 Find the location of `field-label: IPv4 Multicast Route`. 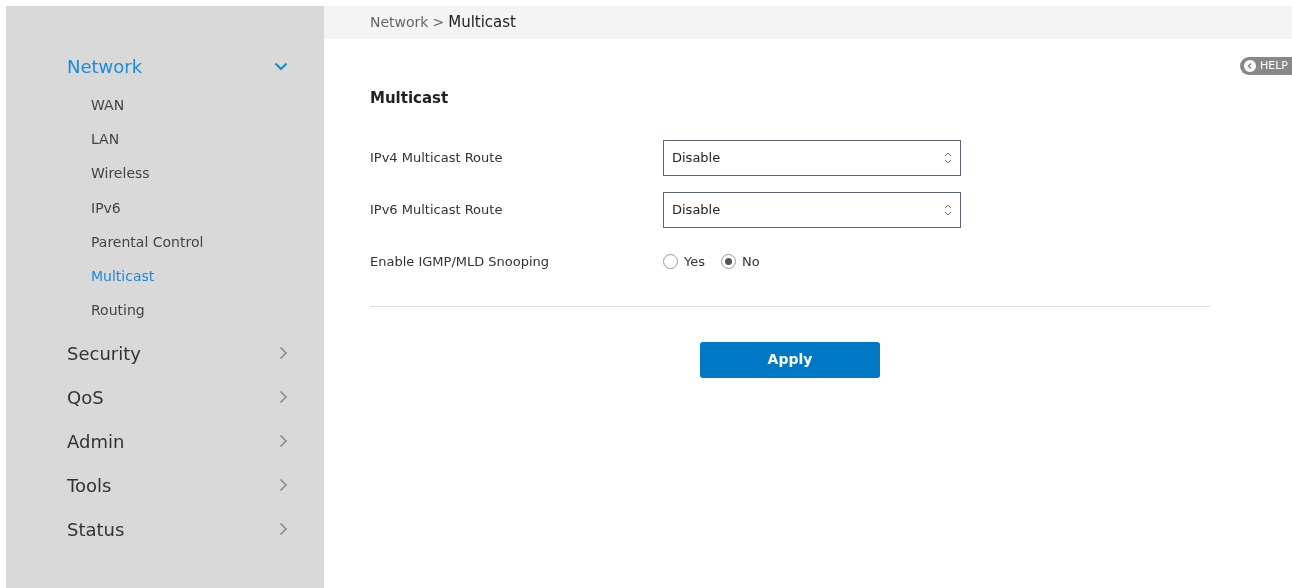

field-label: IPv4 Multicast Route is located at coordinates (437, 157).